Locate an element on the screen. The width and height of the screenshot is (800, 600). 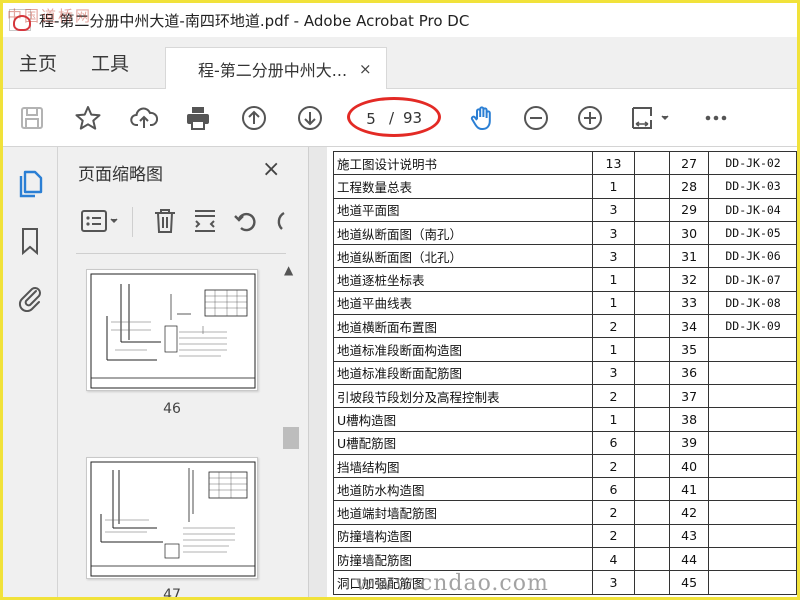
table-cell: 引坡段节段划分及高程控制表 is located at coordinates (463, 396).